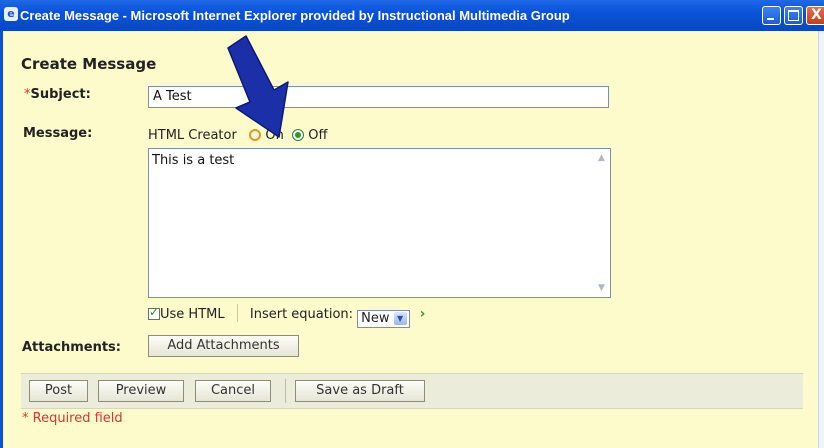  I want to click on annotation-arrow-icon, so click(258, 86).